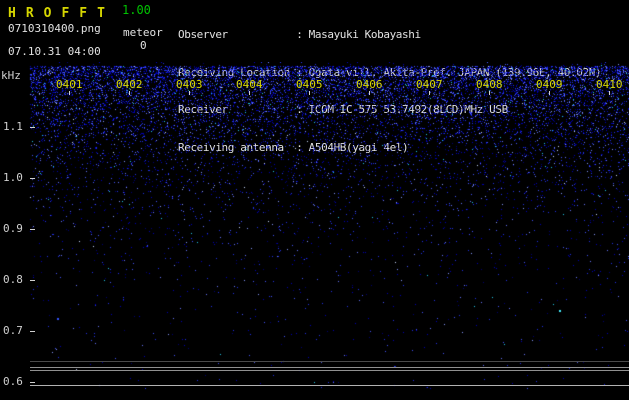  What do you see at coordinates (13, 330) in the screenshot?
I see `y-axis-label: 0.7` at bounding box center [13, 330].